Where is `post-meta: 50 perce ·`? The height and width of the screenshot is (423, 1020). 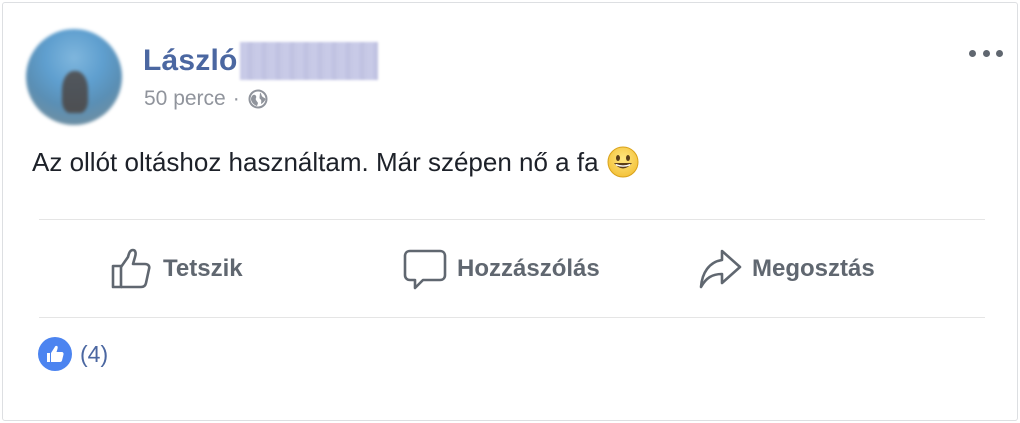
post-meta: 50 perce · is located at coordinates (206, 99).